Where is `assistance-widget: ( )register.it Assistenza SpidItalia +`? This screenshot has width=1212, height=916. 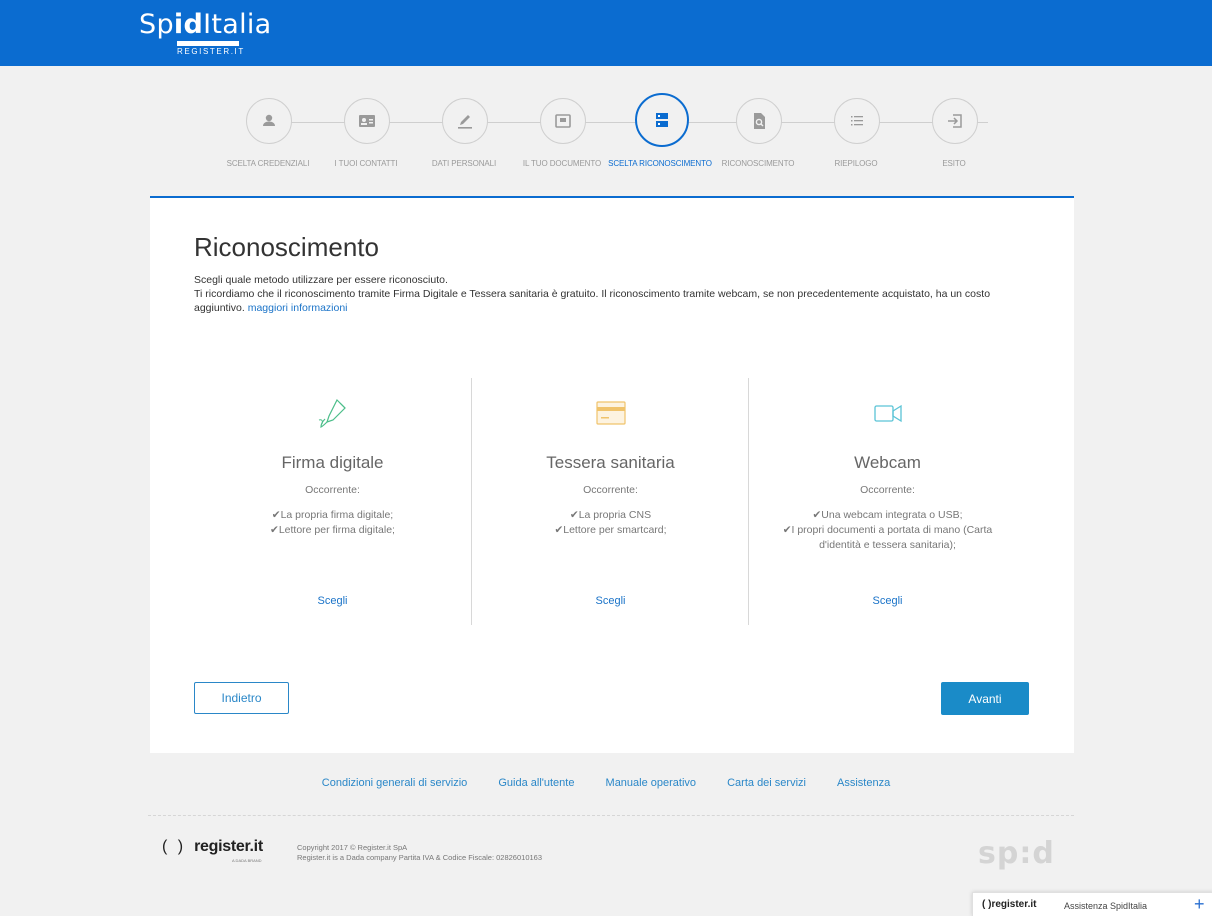
assistance-widget: ( )register.it Assistenza SpidItalia + is located at coordinates (1092, 904).